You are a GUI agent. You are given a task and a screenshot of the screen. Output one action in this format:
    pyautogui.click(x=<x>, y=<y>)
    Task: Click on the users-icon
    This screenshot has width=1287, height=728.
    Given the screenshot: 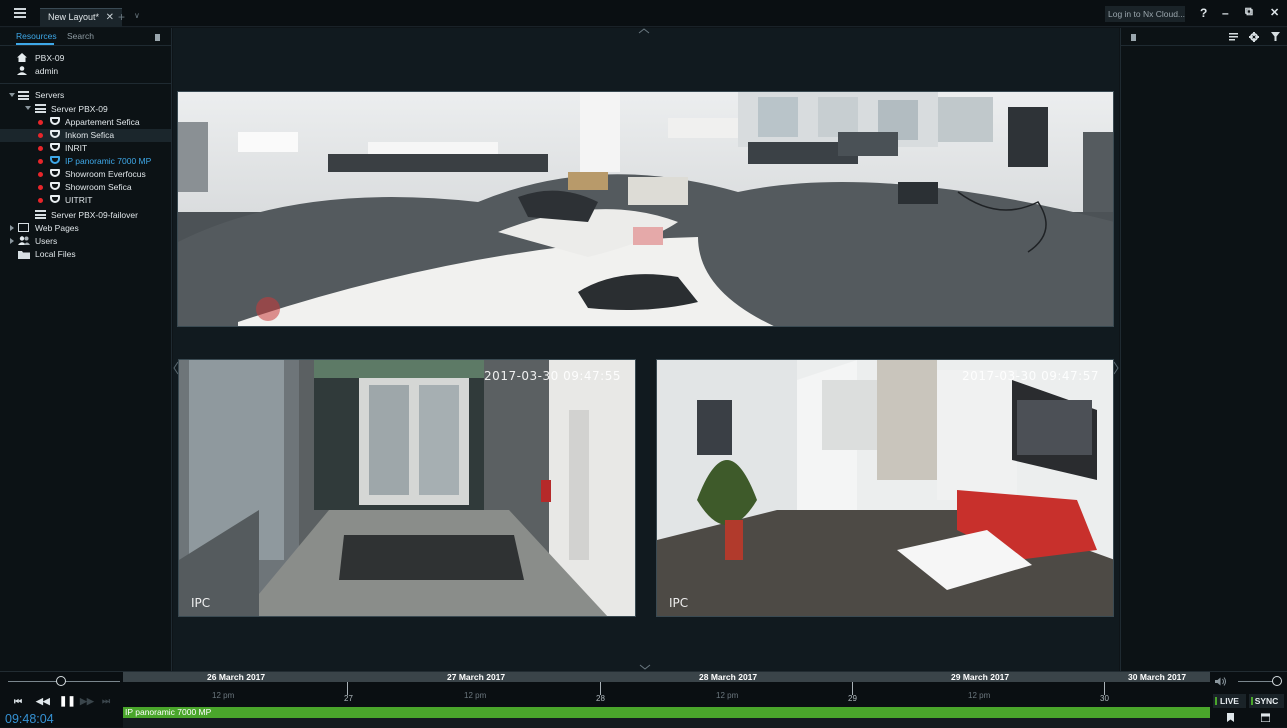 What is the action you would take?
    pyautogui.click(x=24, y=240)
    